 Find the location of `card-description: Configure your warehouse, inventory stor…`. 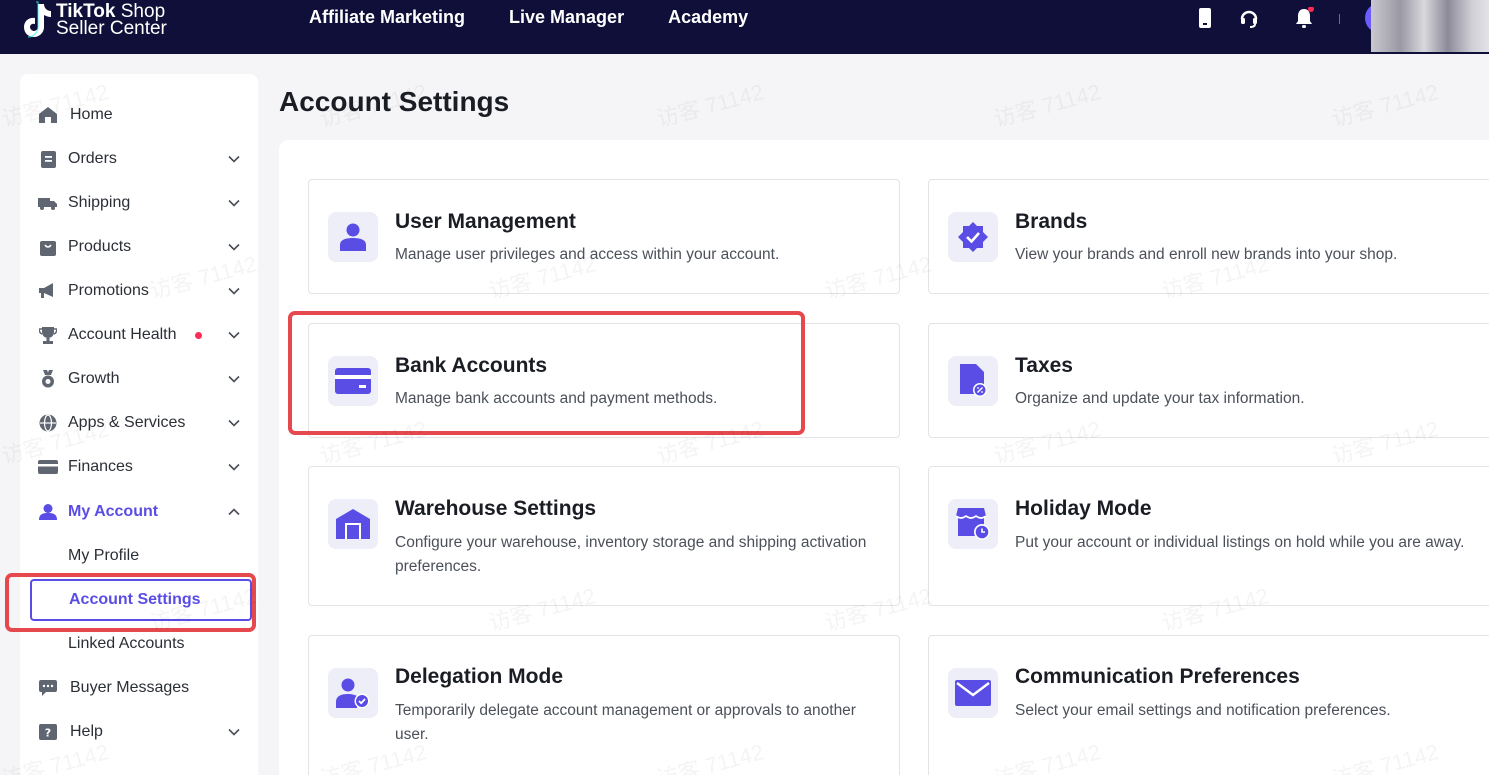

card-description: Configure your warehouse, inventory stor… is located at coordinates (631, 554).